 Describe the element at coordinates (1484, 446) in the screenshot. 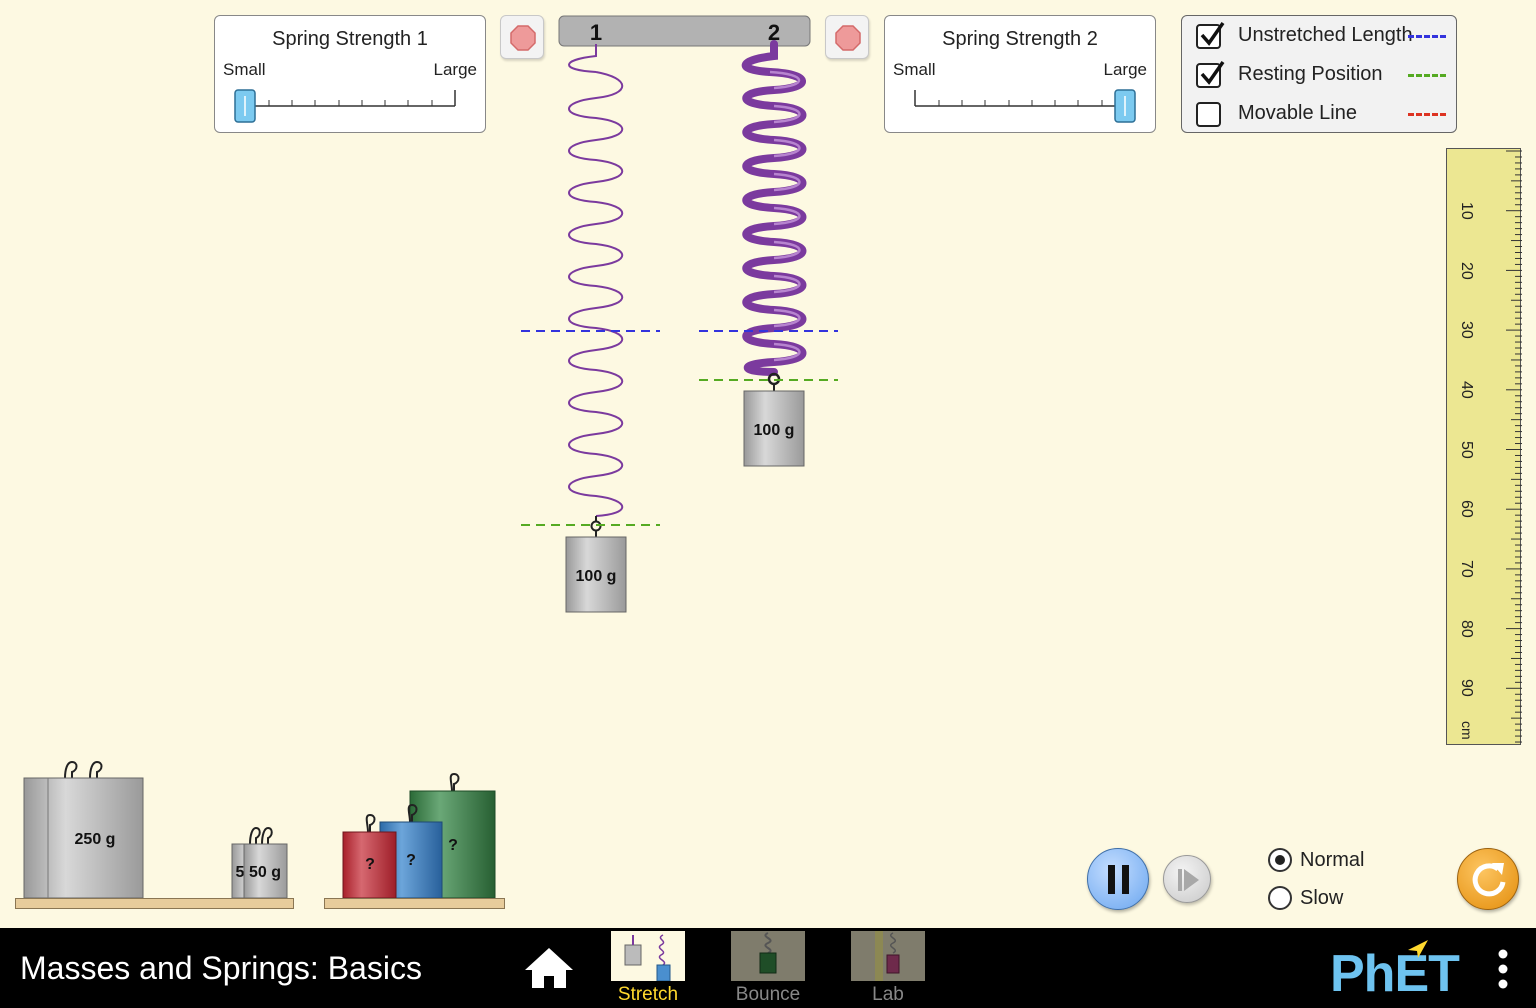

I see `ruler: 10 20 30 40 50 60 70 80 90 cm` at that location.